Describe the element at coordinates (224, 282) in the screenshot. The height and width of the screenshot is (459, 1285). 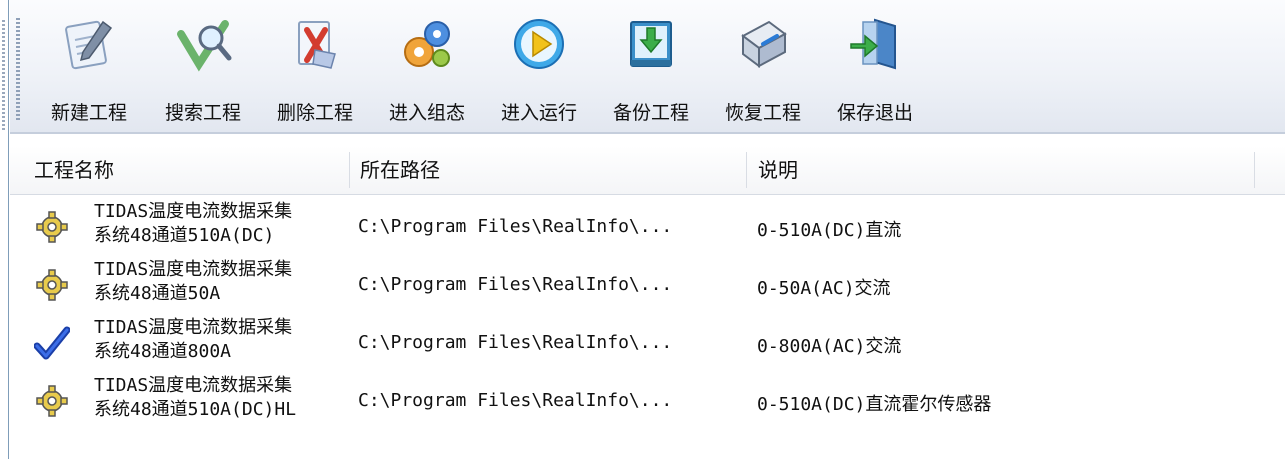
I see `project-name: TIDAS温度电流数据采集 系统48通道50A` at that location.